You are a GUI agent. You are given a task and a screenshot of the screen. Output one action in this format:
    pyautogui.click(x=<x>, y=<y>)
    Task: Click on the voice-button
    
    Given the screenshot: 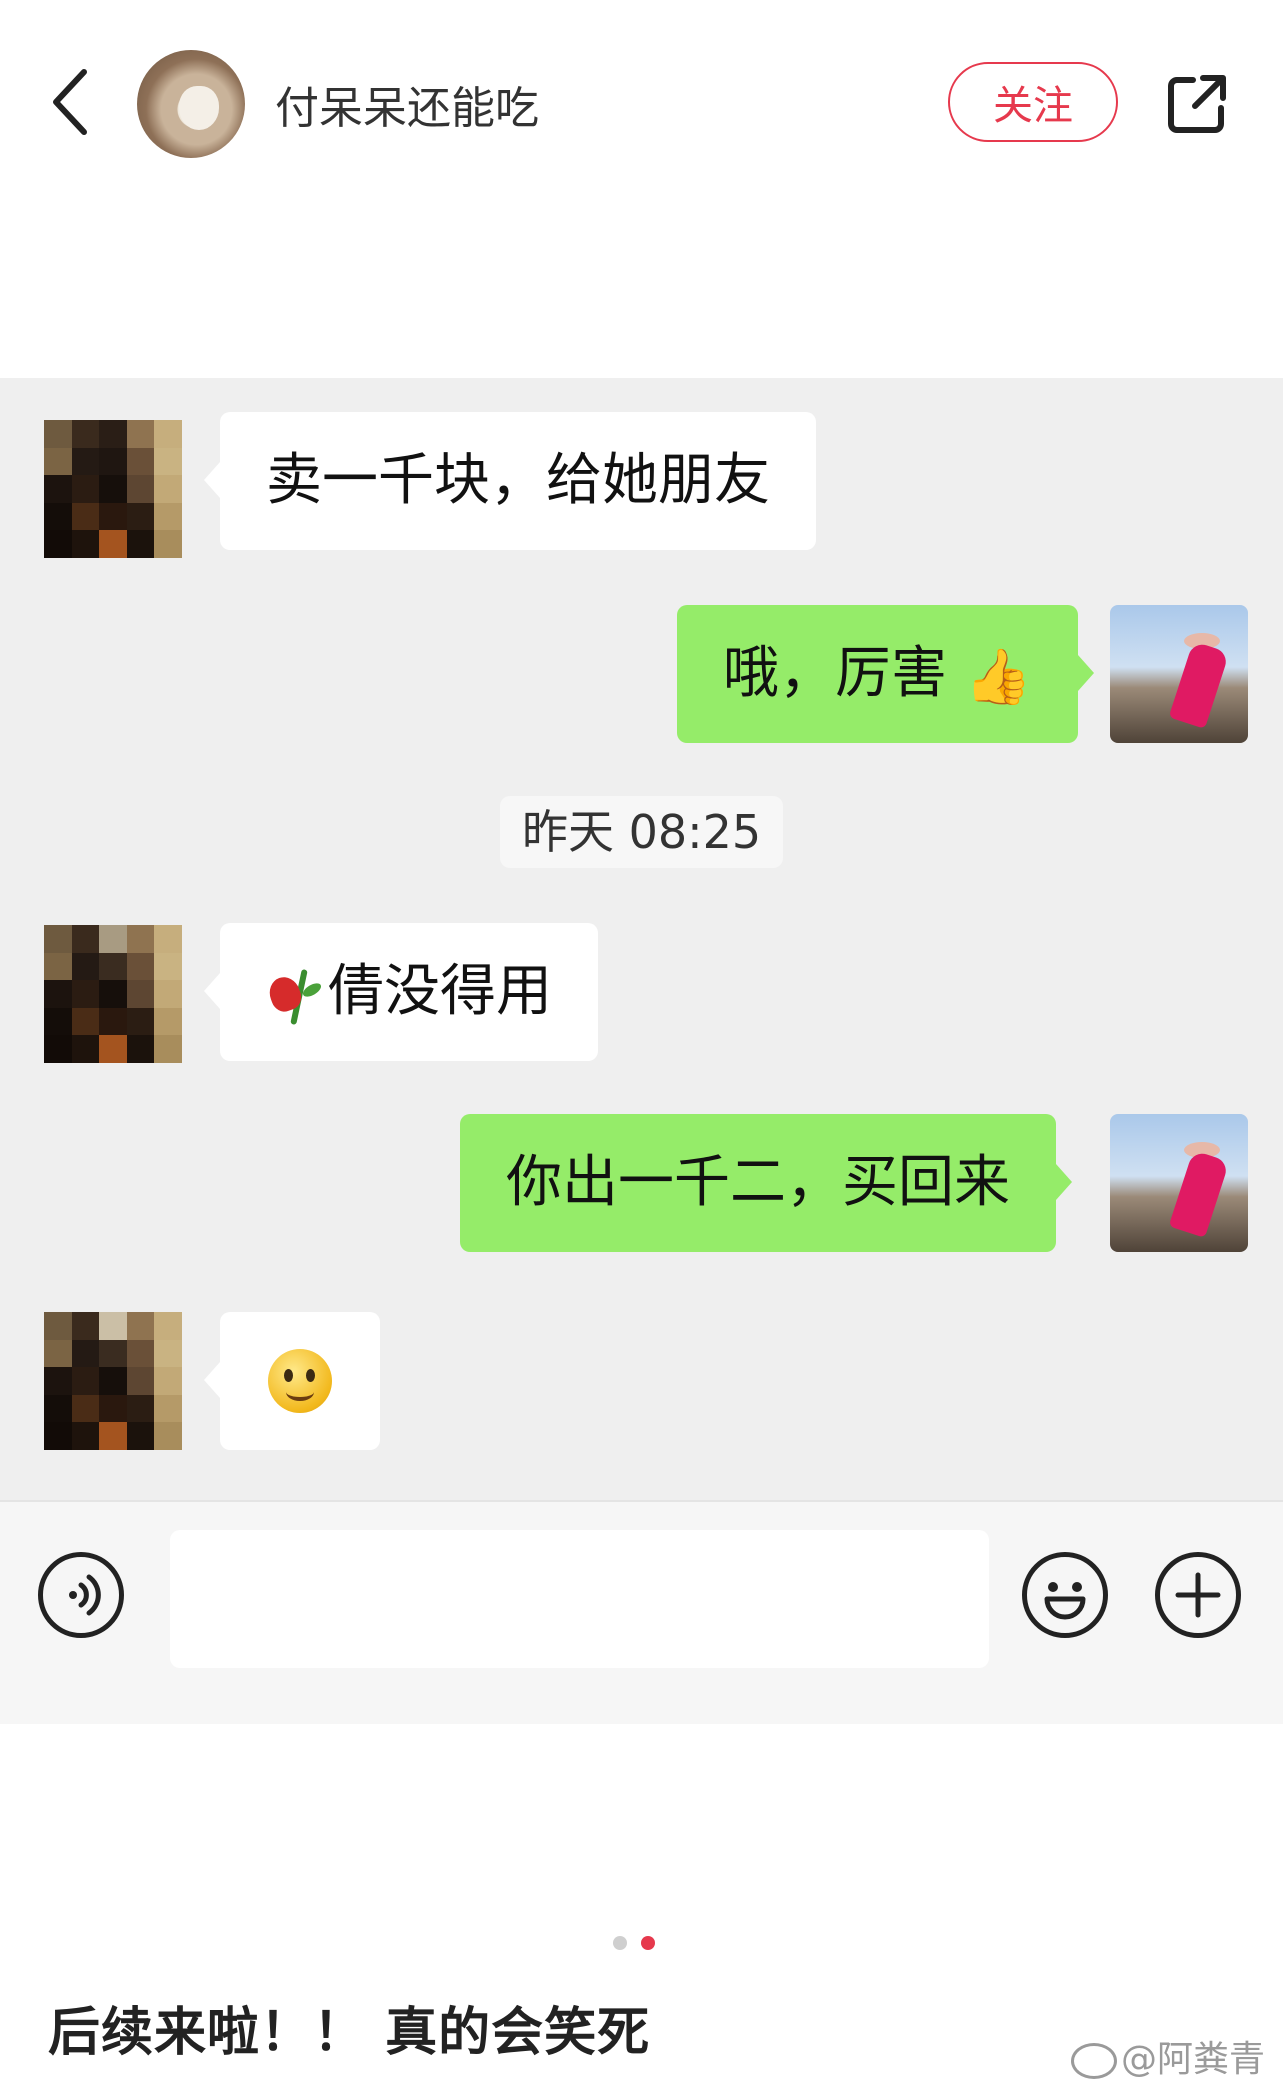 What is the action you would take?
    pyautogui.click(x=81, y=1595)
    